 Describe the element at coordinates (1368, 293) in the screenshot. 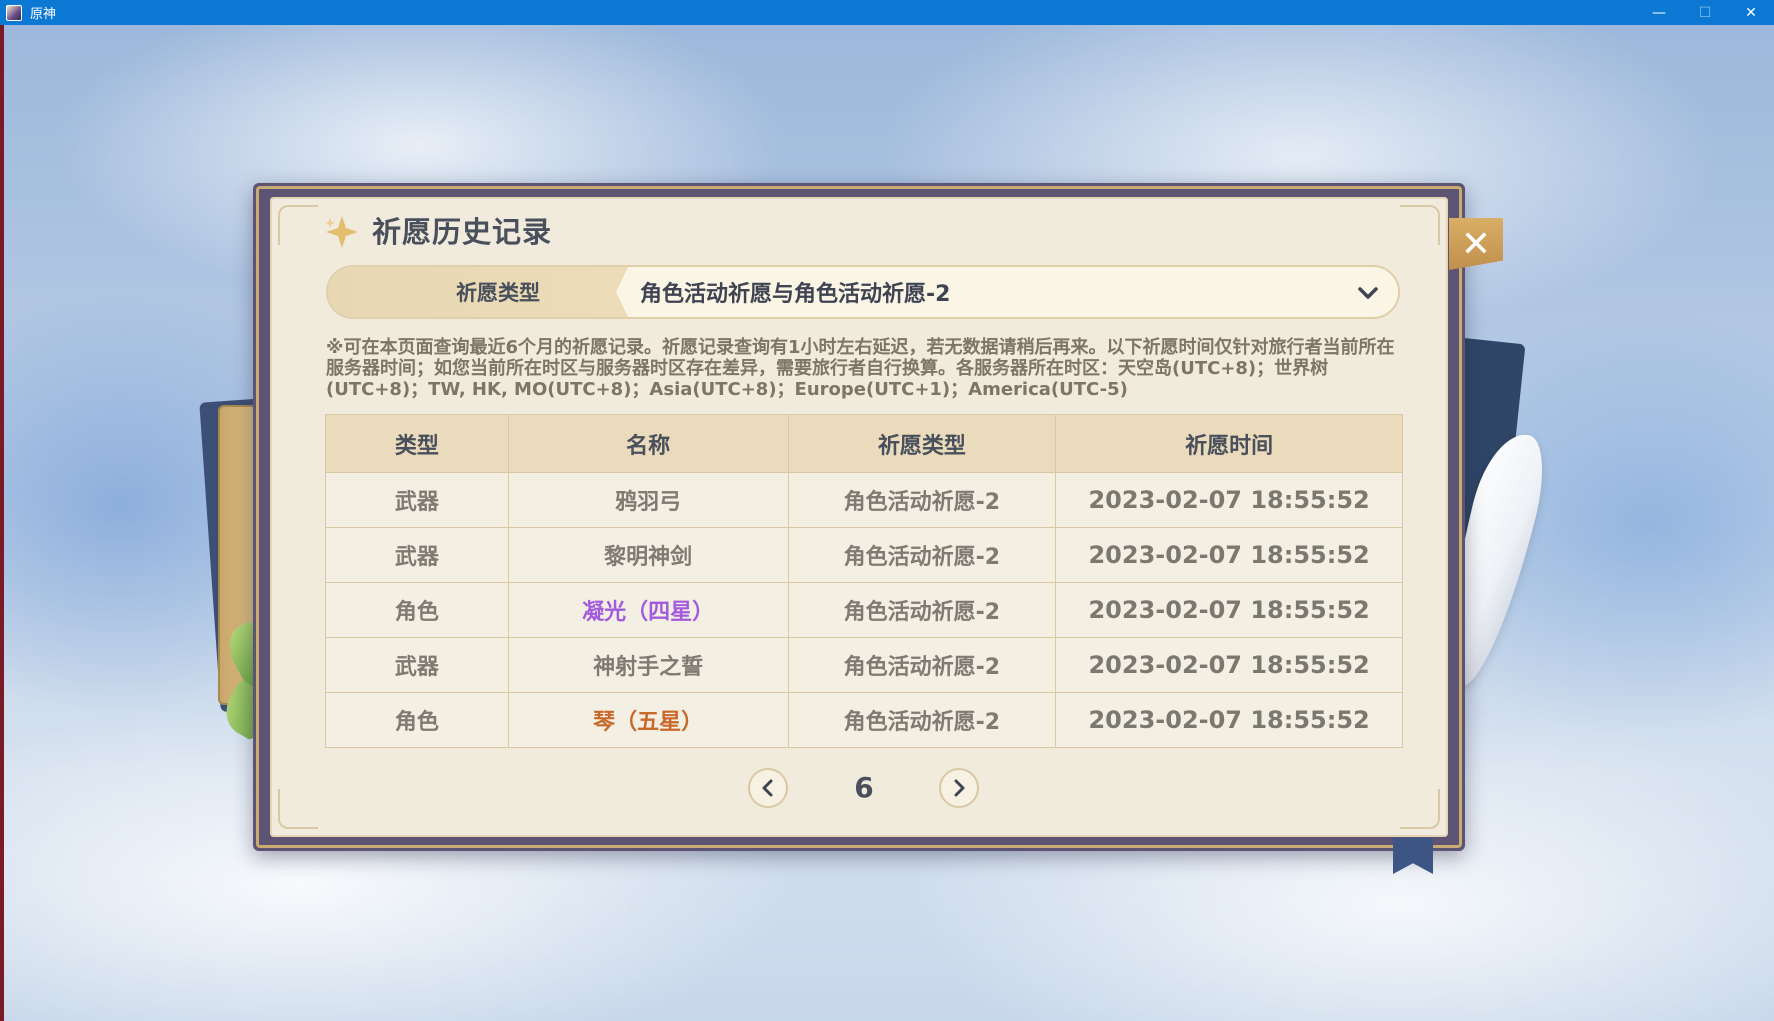

I see `chevron-down-icon` at that location.